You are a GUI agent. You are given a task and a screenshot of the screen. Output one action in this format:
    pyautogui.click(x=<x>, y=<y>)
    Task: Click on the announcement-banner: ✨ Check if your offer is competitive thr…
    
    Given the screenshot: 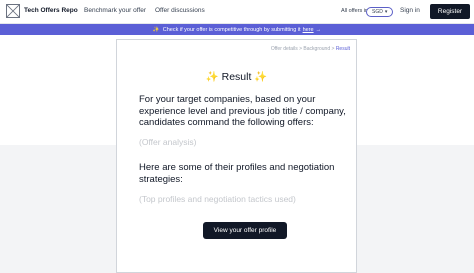 What is the action you would take?
    pyautogui.click(x=237, y=29)
    